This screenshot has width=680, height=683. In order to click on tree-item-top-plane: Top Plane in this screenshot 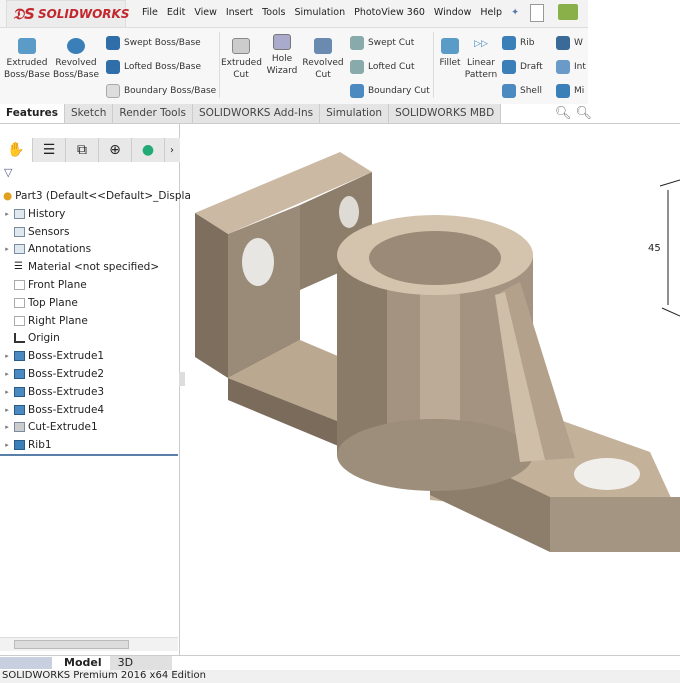, I will do `click(90, 303)`.